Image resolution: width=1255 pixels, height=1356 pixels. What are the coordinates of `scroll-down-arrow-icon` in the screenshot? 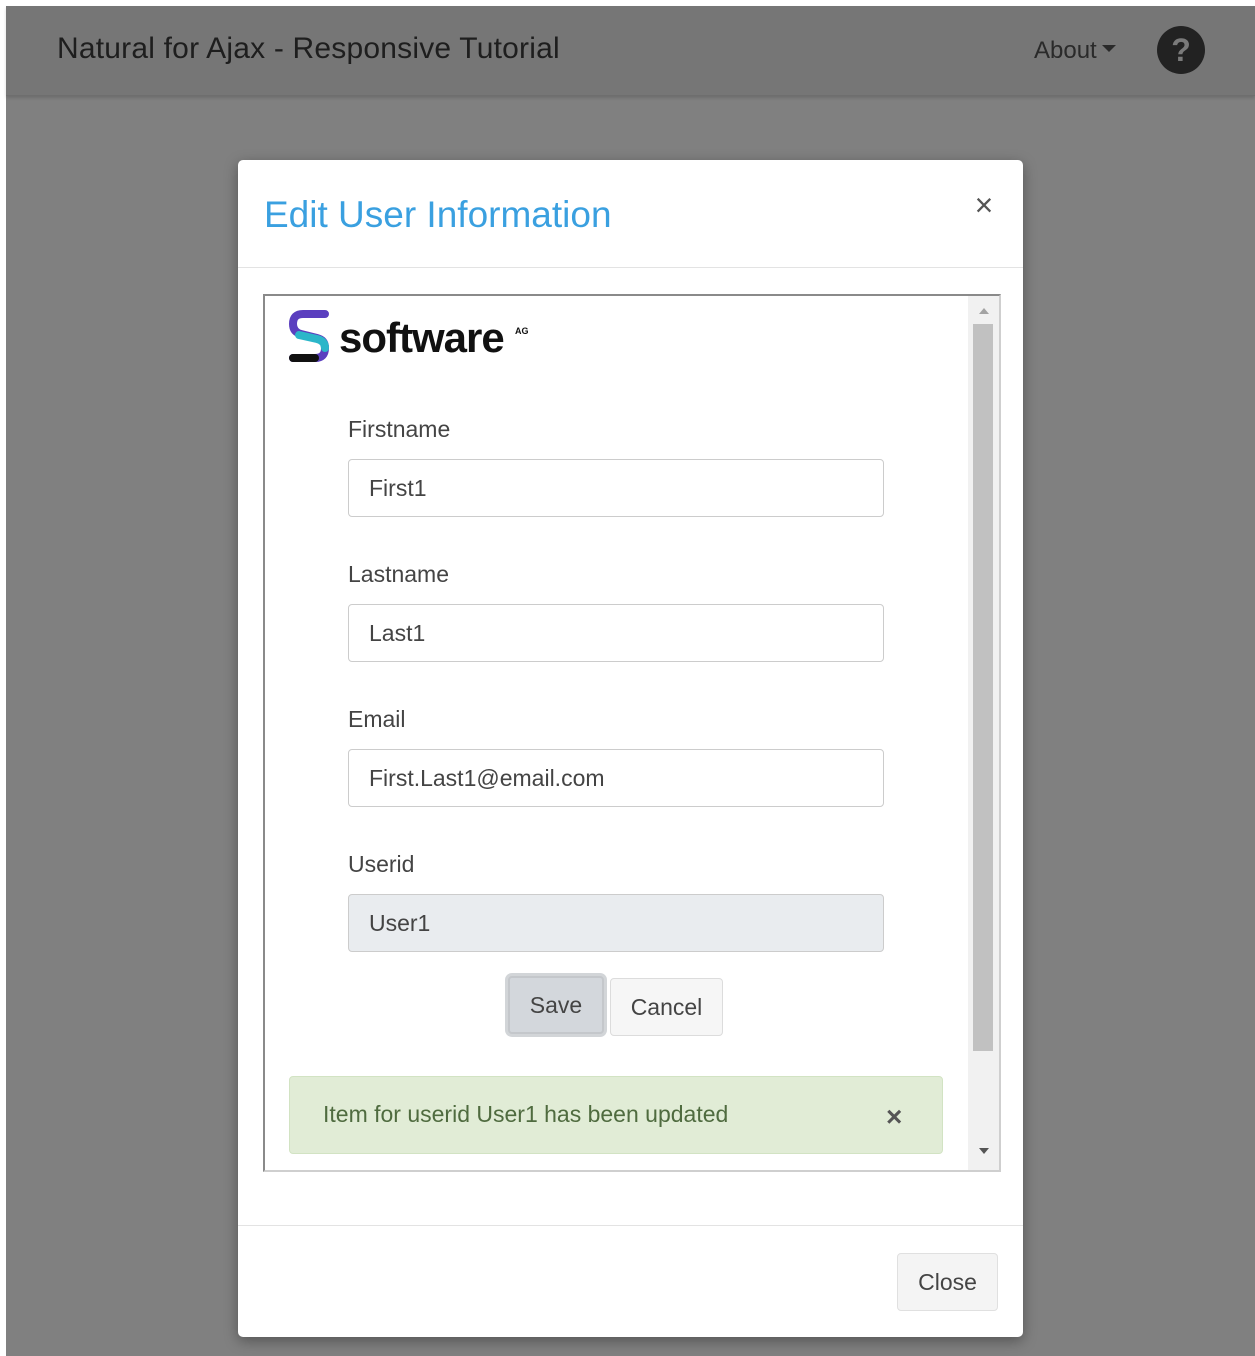 It's located at (984, 1151).